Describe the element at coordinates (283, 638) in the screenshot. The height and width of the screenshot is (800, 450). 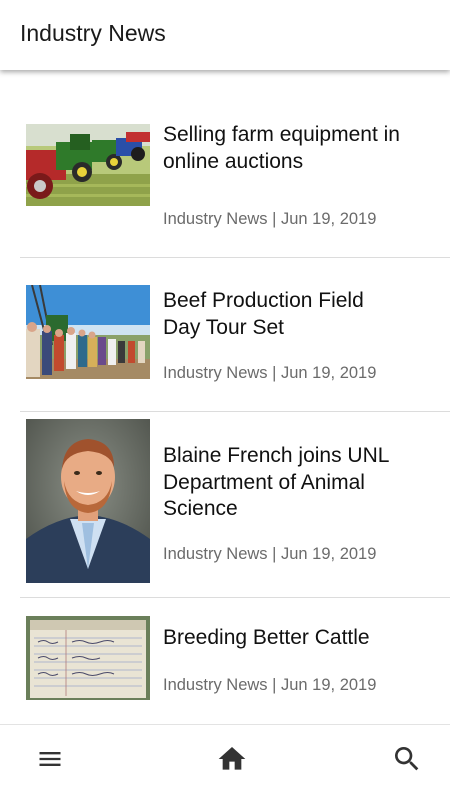
I see `article-title: Breeding Better Cattle` at that location.